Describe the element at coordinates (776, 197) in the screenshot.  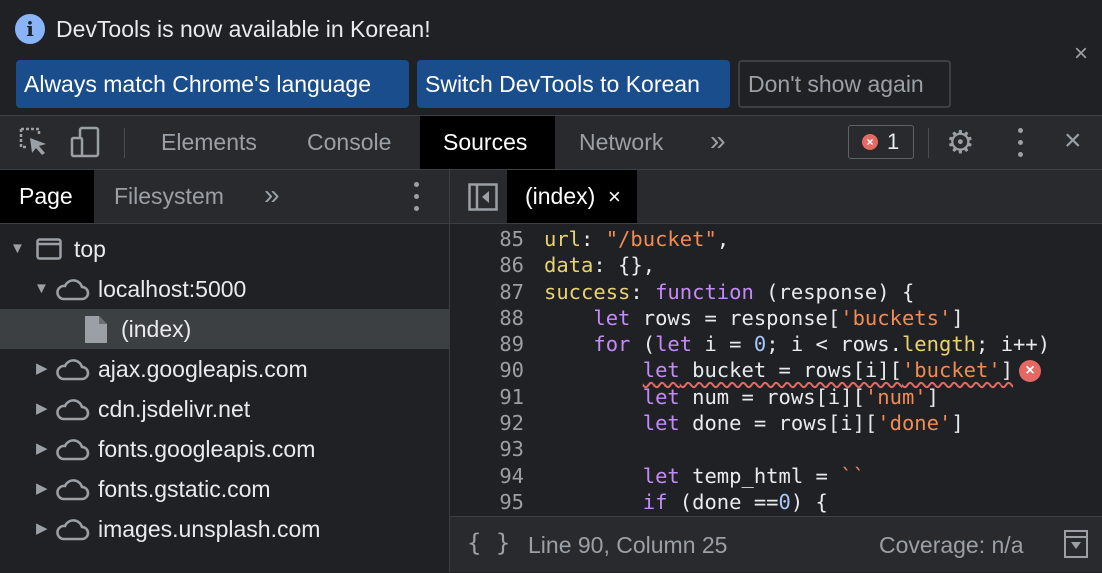
I see `editor-tabbar: (index) ×` at that location.